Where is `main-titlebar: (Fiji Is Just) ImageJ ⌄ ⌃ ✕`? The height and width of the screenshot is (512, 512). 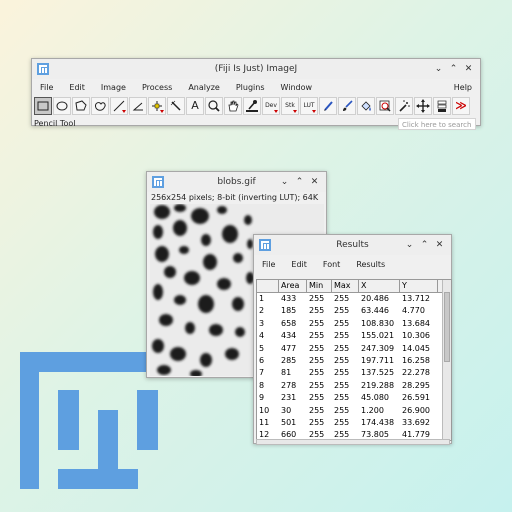
main-titlebar: (Fiji Is Just) ImageJ ⌄ ⌃ ✕ is located at coordinates (256, 69).